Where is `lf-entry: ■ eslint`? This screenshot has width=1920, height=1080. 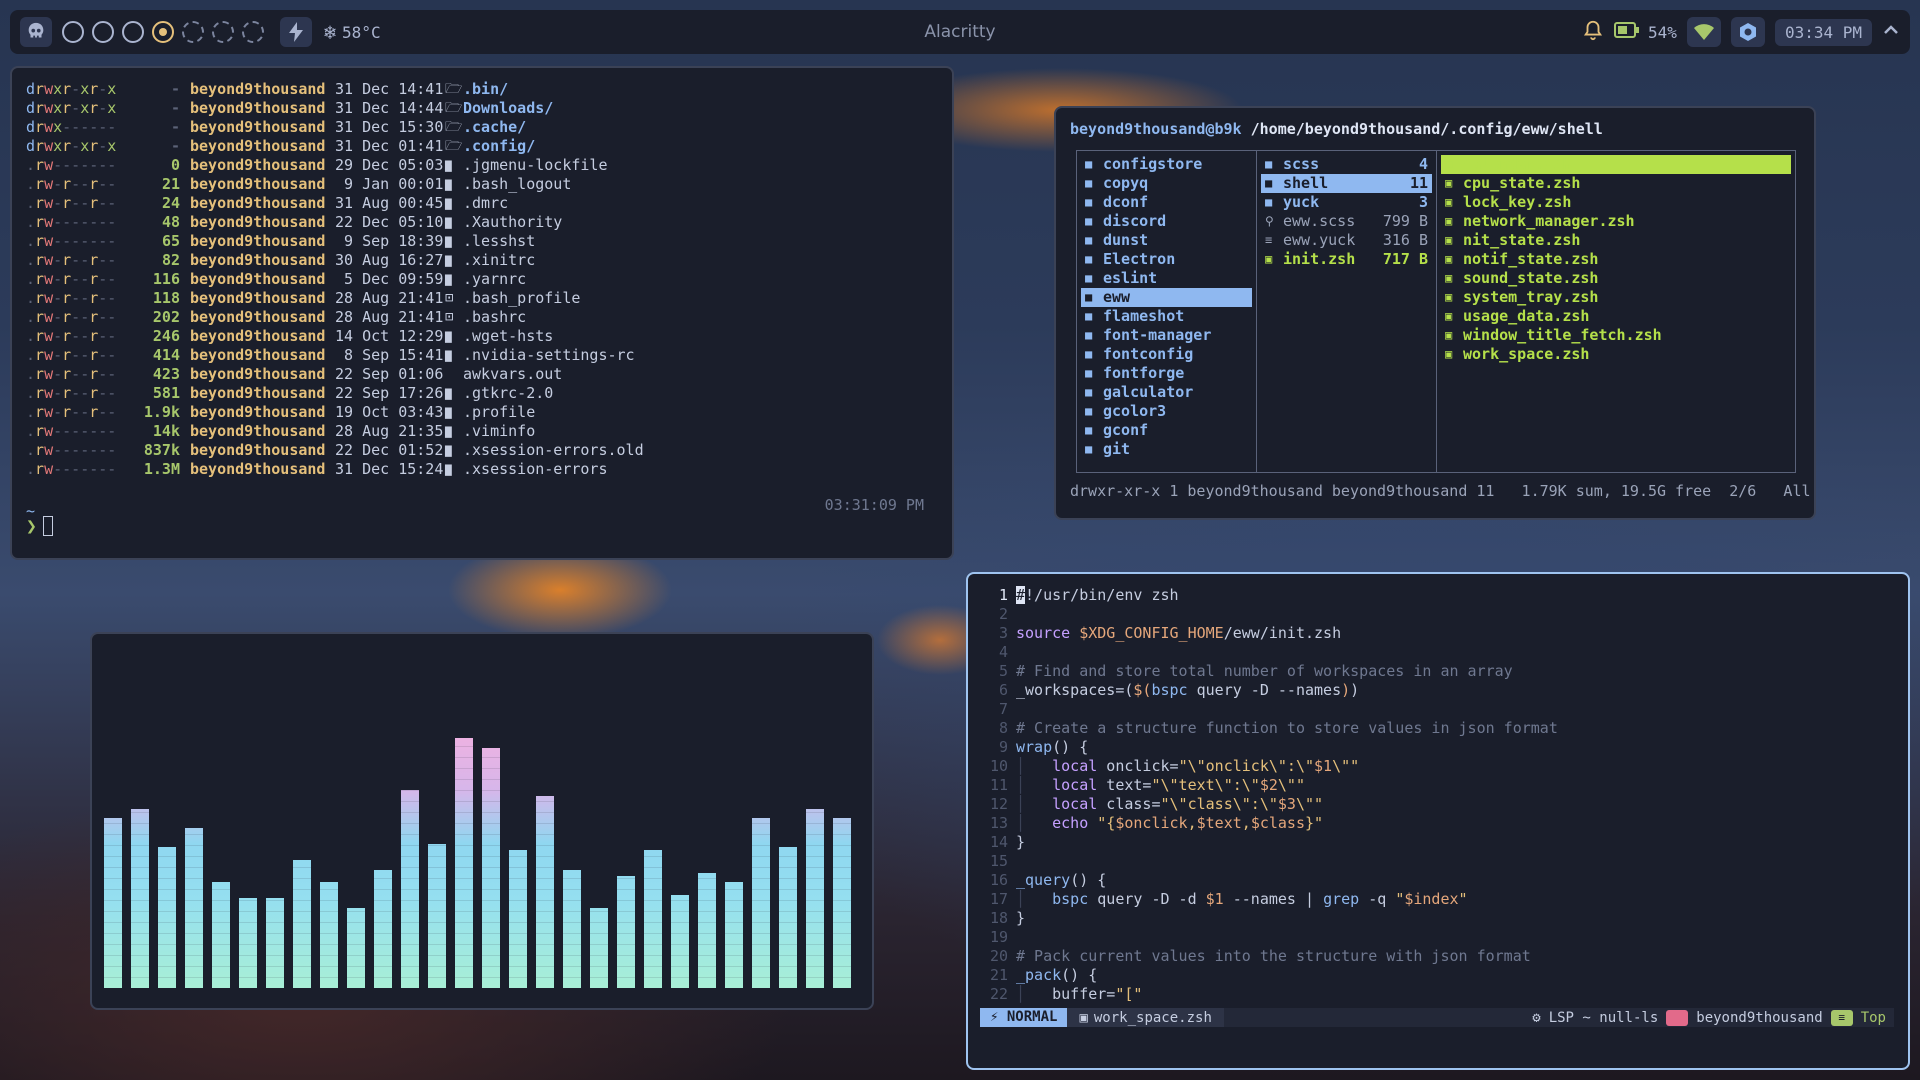 lf-entry: ■ eslint is located at coordinates (1166, 278).